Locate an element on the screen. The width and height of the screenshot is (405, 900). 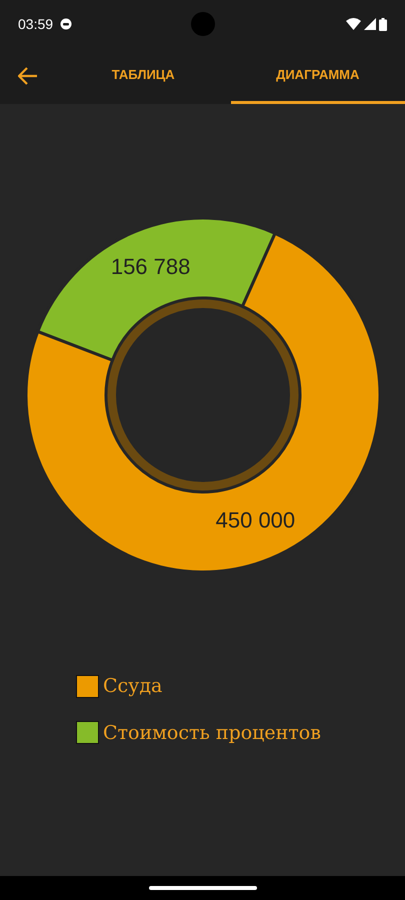
signal-icon is located at coordinates (370, 24).